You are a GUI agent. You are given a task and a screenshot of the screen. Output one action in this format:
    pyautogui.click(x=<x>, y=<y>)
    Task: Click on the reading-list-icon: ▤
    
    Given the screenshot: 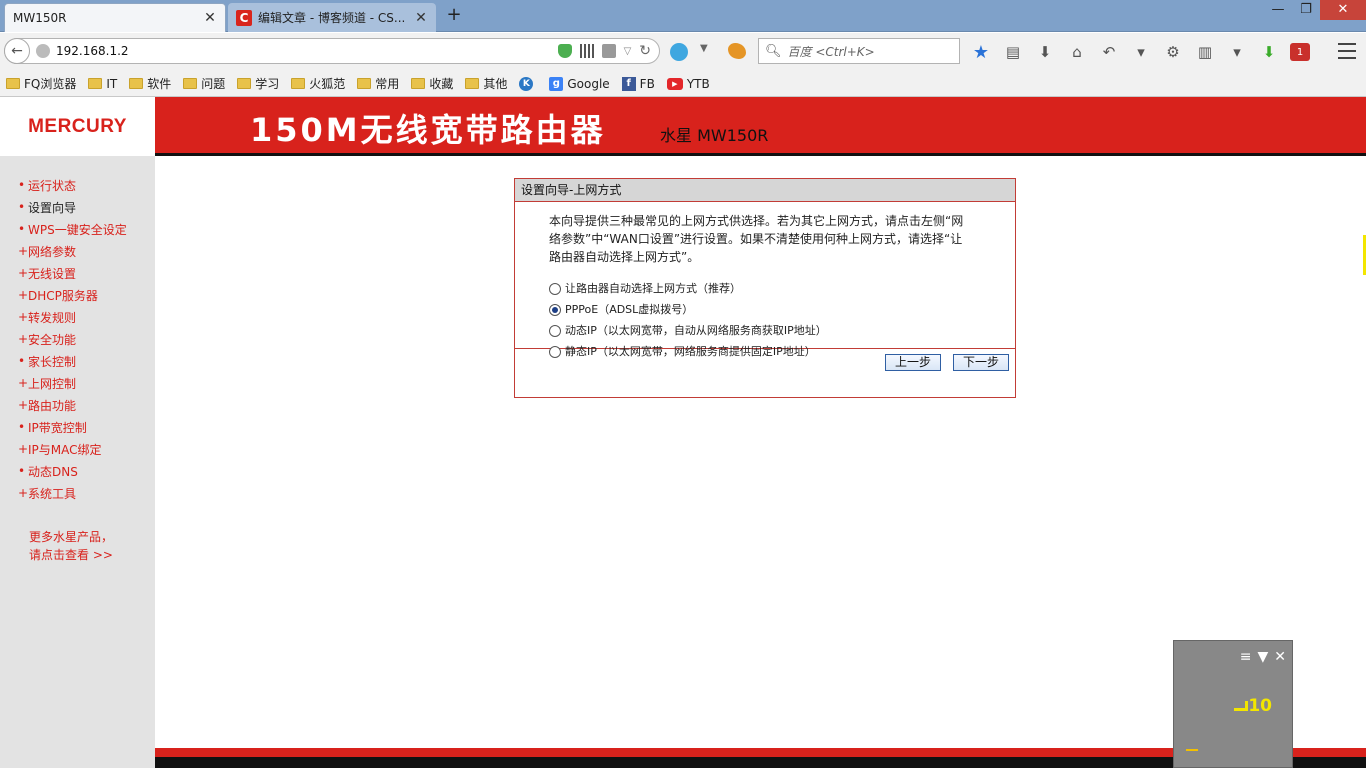 What is the action you would take?
    pyautogui.click(x=1013, y=52)
    